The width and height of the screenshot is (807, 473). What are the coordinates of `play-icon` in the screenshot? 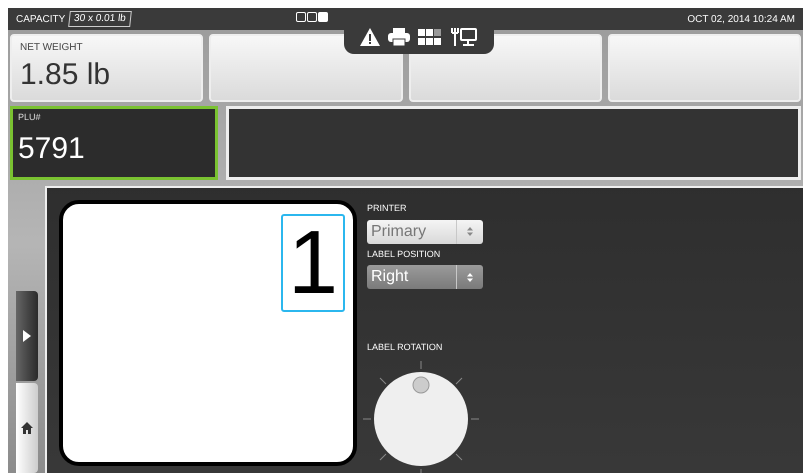 It's located at (27, 336).